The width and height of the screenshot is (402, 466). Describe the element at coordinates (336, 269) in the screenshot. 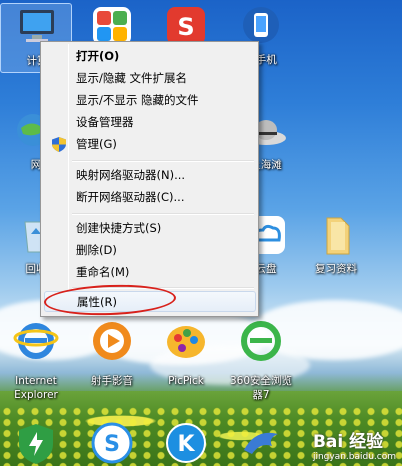

I see `icon-label: 复习资料` at that location.